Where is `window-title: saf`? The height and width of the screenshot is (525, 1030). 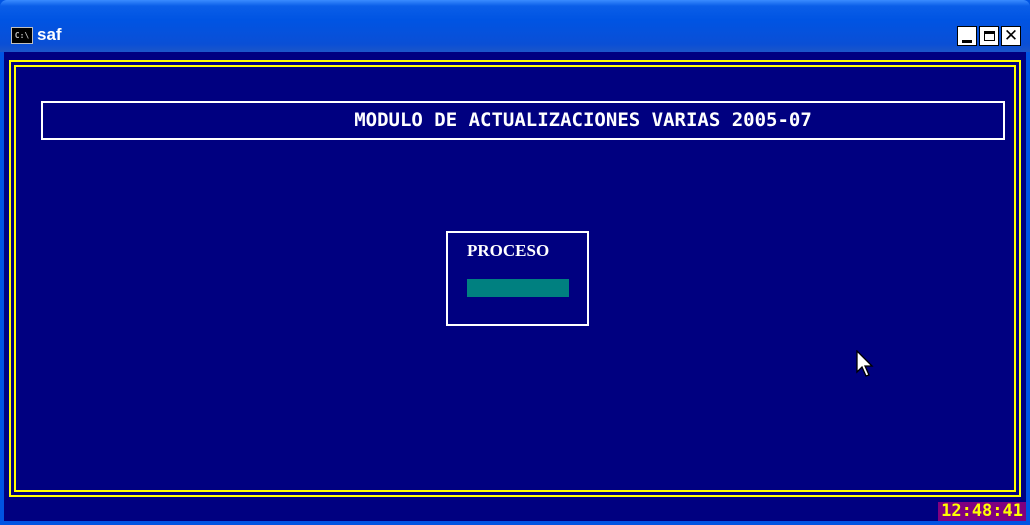
window-title: saf is located at coordinates (49, 34).